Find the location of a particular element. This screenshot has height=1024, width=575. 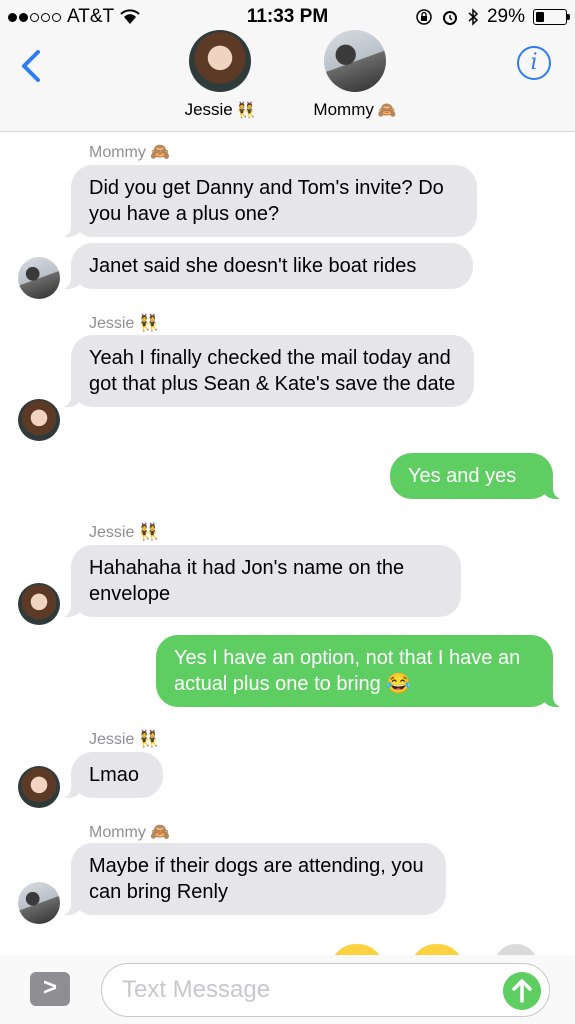

message-bubble-incoming: Janet said she doesn't like boat rides is located at coordinates (266, 266).